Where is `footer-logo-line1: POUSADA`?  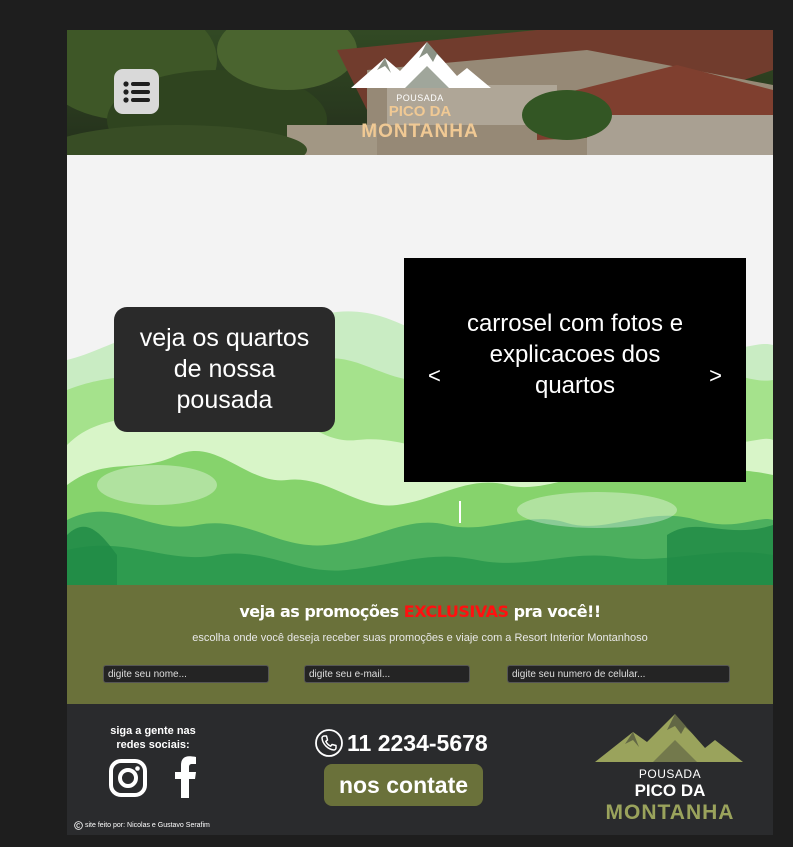
footer-logo-line1: POUSADA is located at coordinates (670, 774).